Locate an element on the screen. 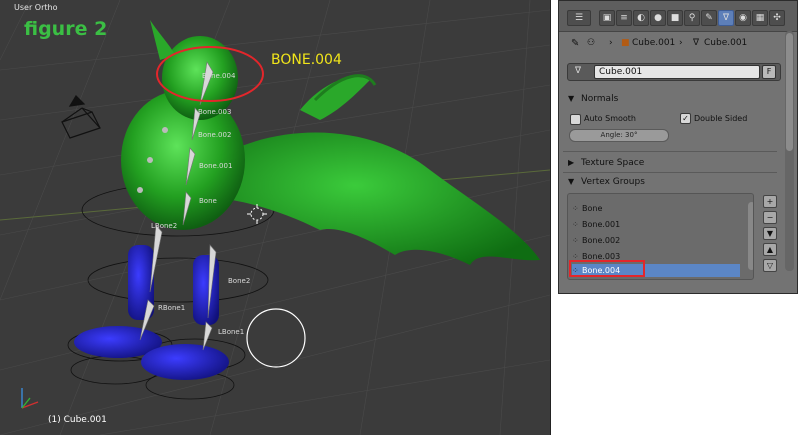 The width and height of the screenshot is (800, 435). selected-group-highlight is located at coordinates (607, 268).